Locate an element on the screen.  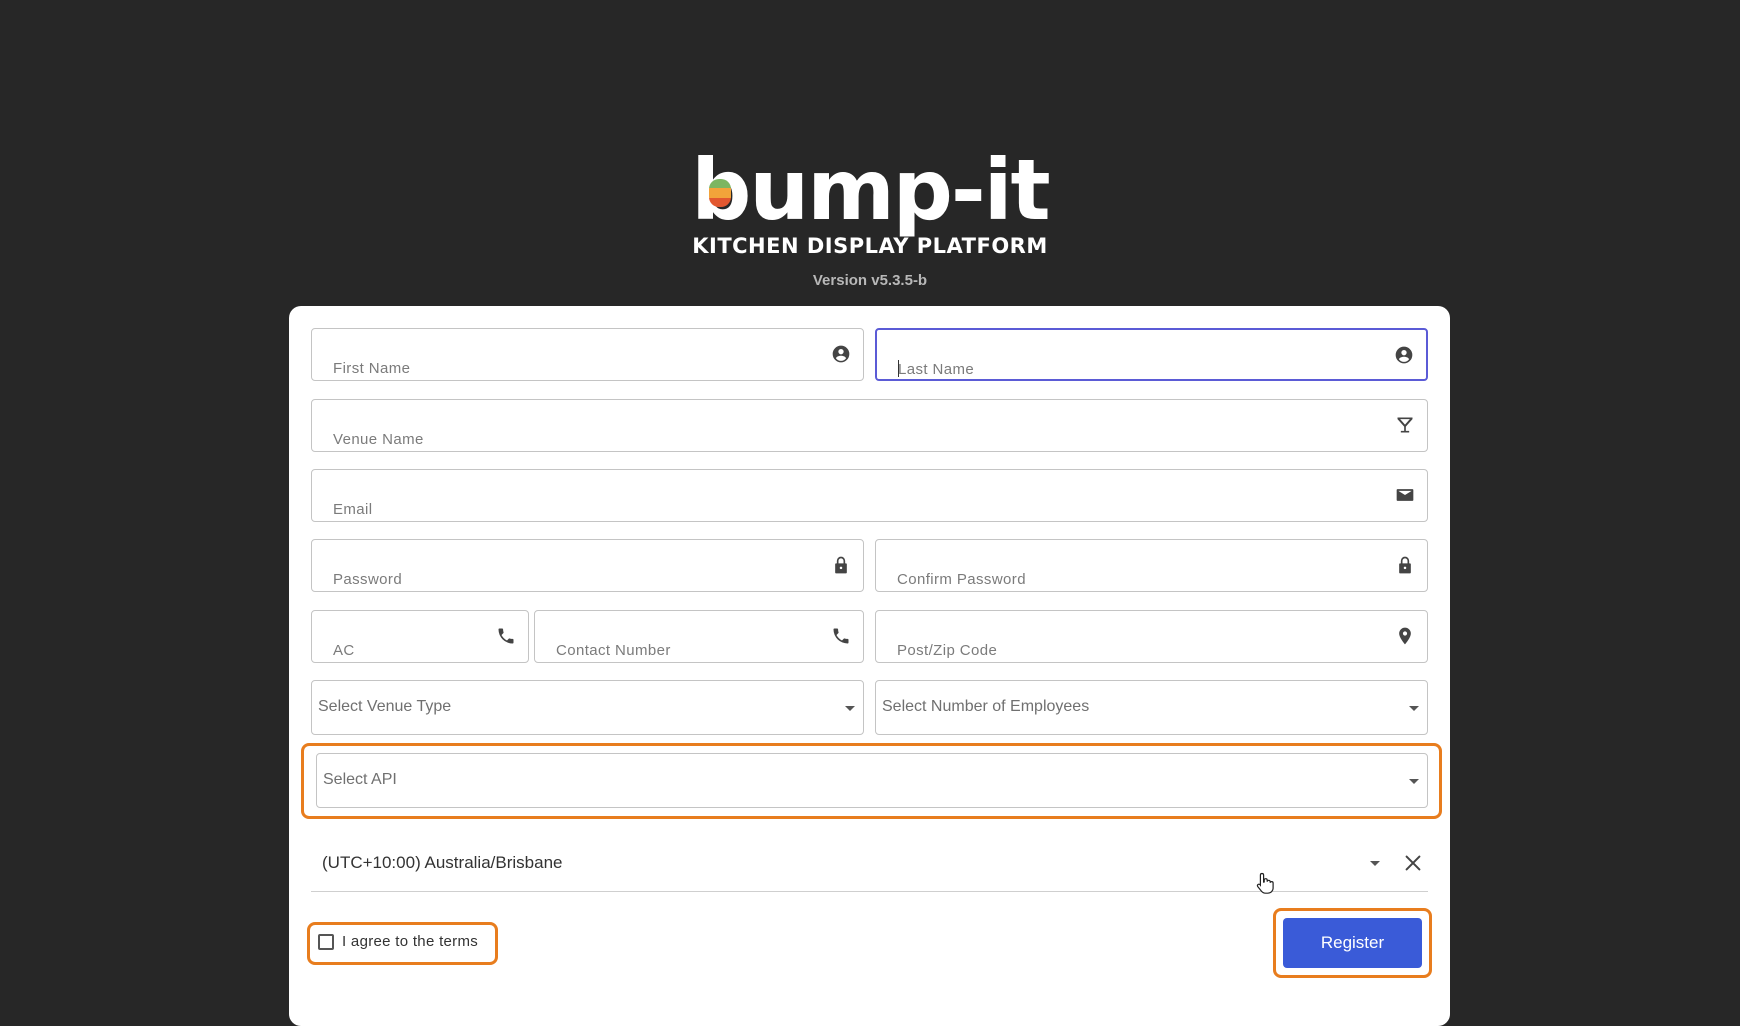
terms-checkbox-row: I agree to the terms is located at coordinates (398, 941).